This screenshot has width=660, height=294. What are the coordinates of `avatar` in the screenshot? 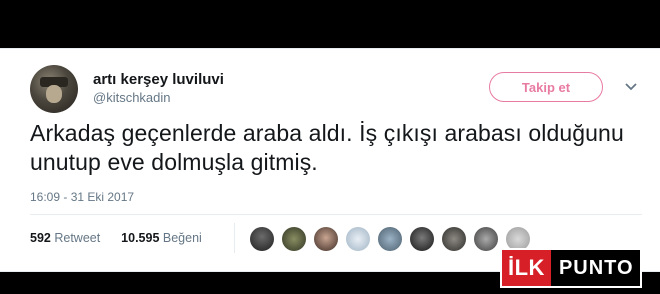 It's located at (54, 89).